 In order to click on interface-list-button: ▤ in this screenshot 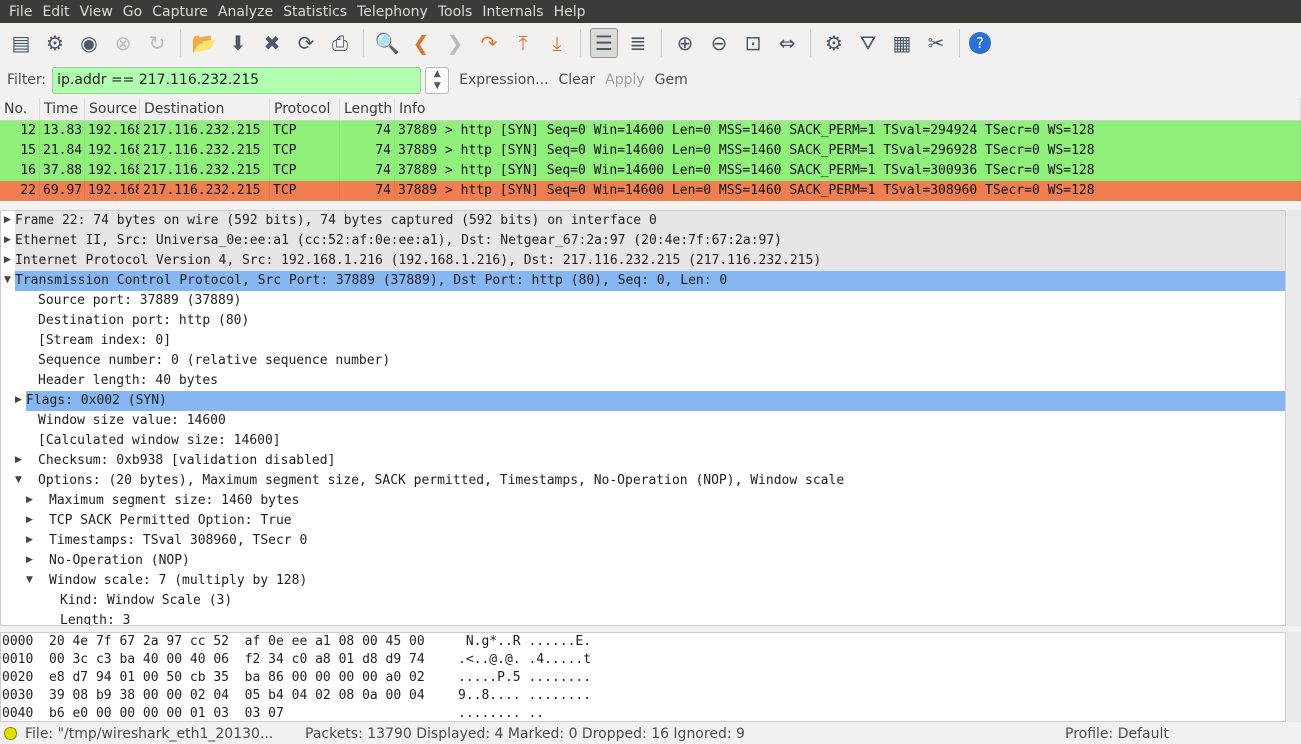, I will do `click(21, 43)`.